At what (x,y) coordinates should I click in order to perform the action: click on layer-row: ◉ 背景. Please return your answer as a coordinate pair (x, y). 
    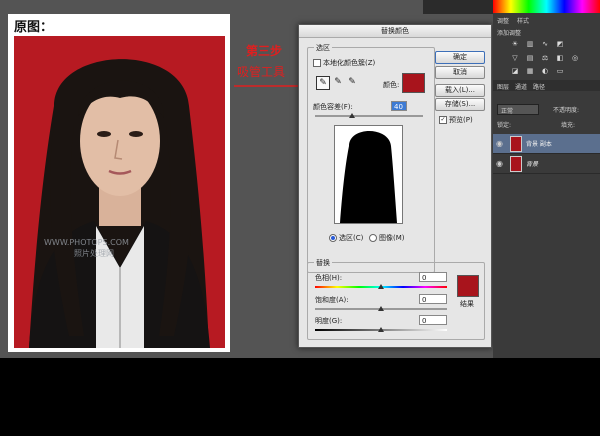
    Looking at the image, I should click on (546, 164).